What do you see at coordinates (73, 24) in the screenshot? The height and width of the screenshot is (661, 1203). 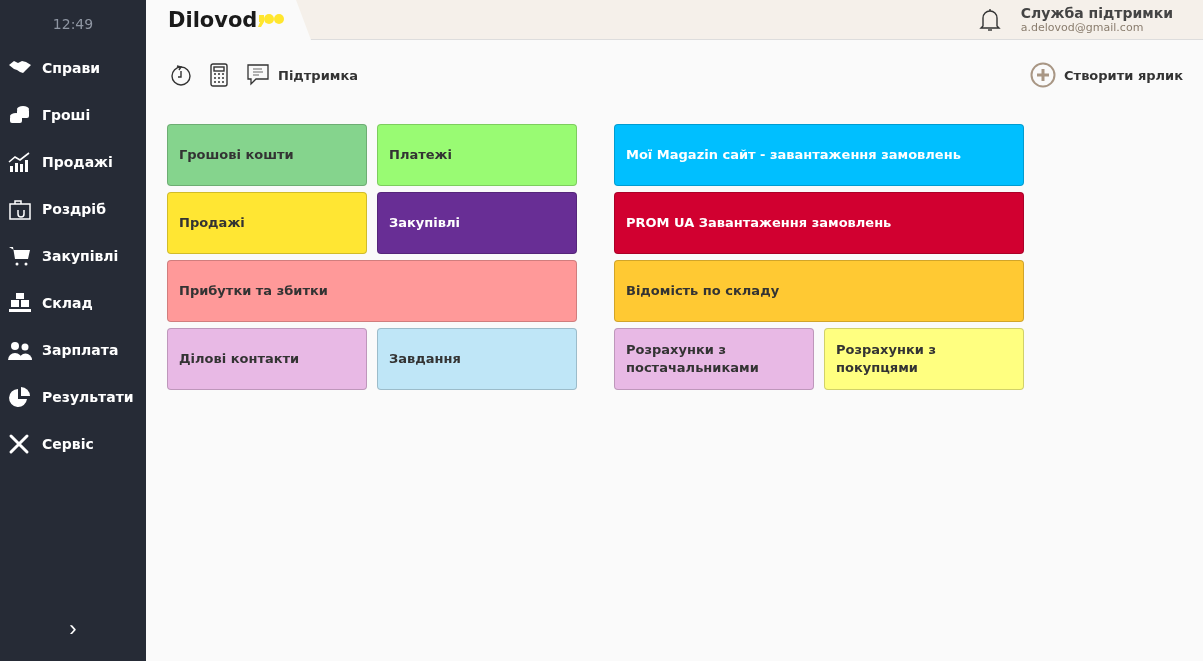 I see `clock-time: 12:49` at bounding box center [73, 24].